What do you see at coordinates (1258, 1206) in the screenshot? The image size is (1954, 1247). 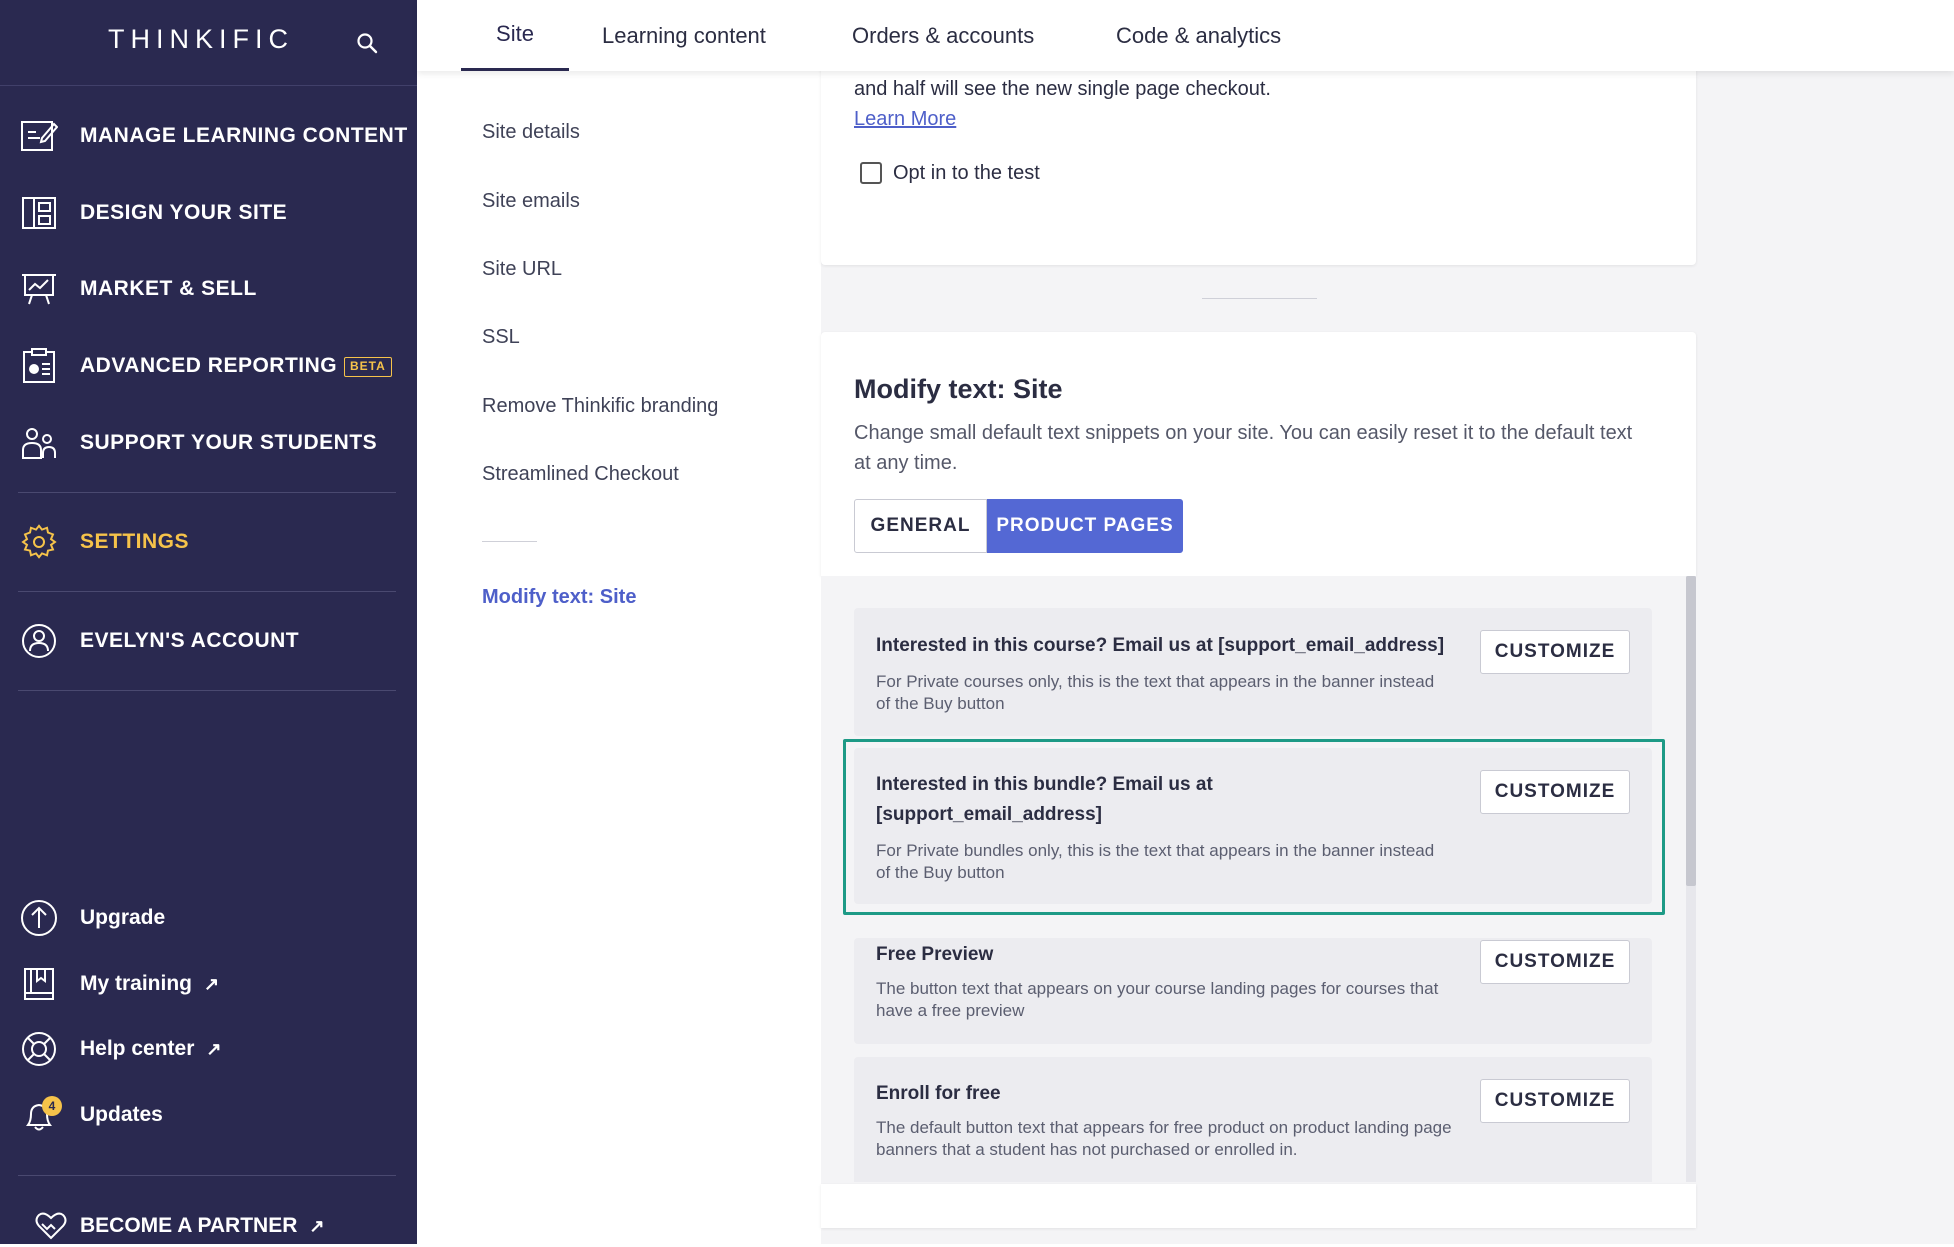 I see `card-footer` at bounding box center [1258, 1206].